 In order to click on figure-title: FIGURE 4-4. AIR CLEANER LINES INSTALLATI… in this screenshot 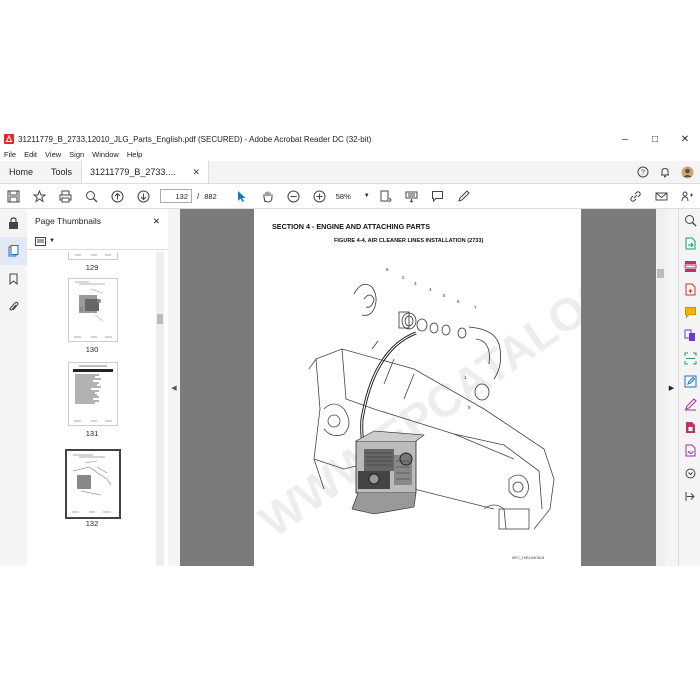, I will do `click(409, 241)`.